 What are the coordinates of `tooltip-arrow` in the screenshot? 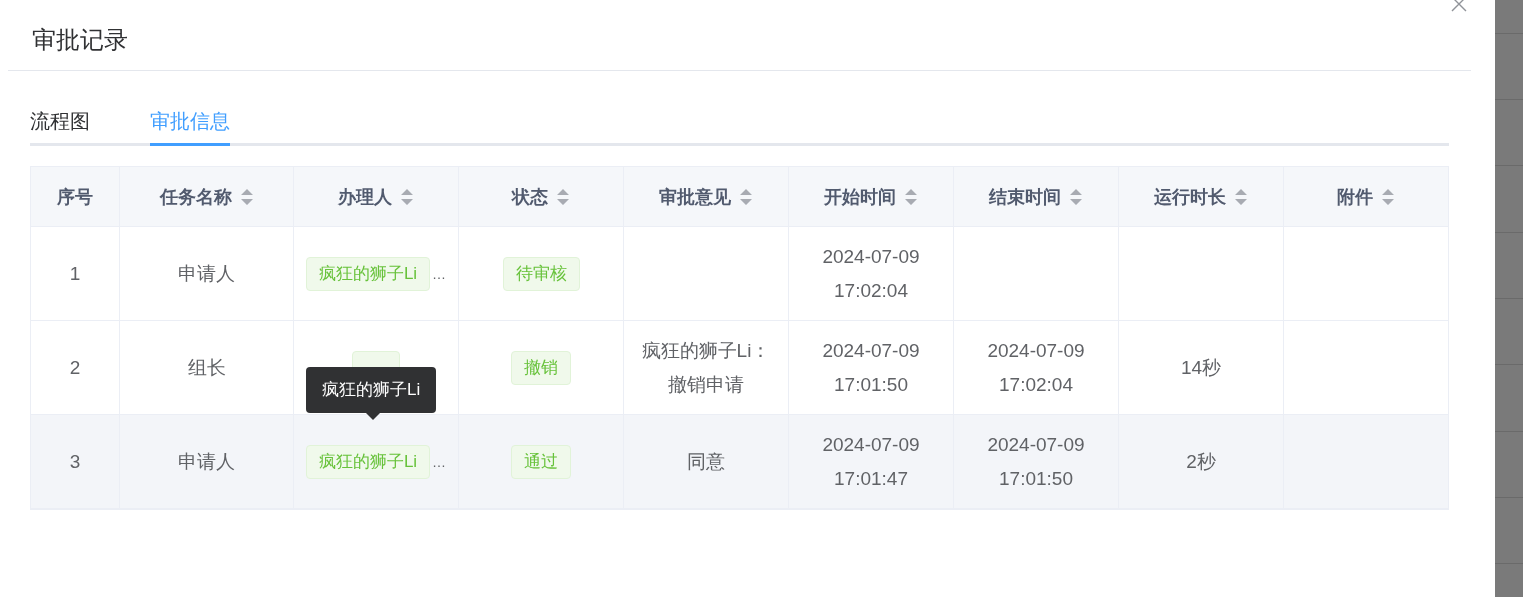 It's located at (373, 416).